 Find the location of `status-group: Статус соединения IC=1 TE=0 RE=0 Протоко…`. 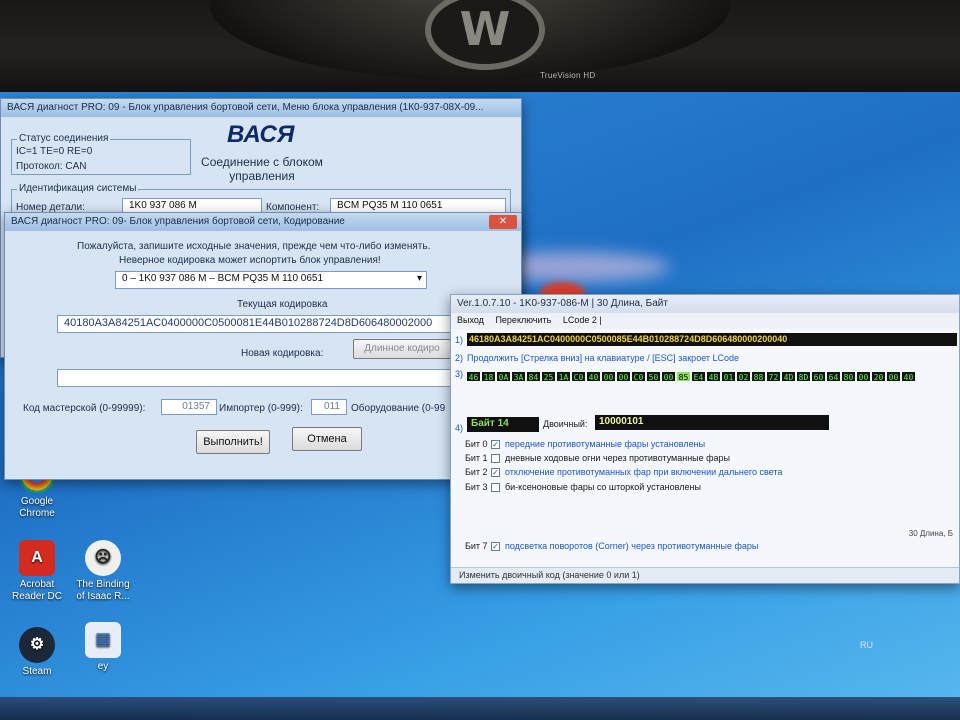

status-group: Статус соединения IC=1 TE=0 RE=0 Протоко… is located at coordinates (101, 154).